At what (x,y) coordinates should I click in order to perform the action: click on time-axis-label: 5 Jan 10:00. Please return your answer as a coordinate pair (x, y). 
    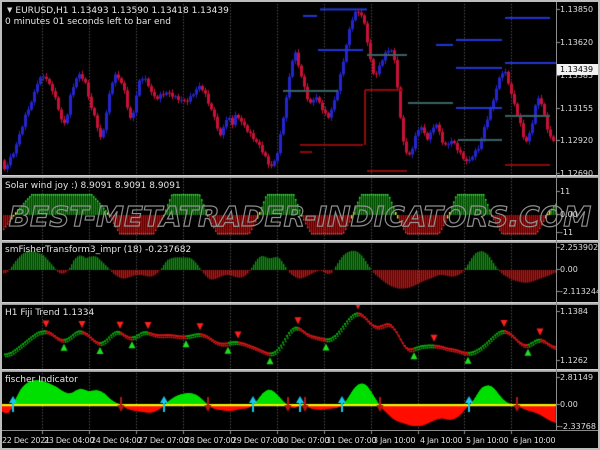
    Looking at the image, I should click on (487, 440).